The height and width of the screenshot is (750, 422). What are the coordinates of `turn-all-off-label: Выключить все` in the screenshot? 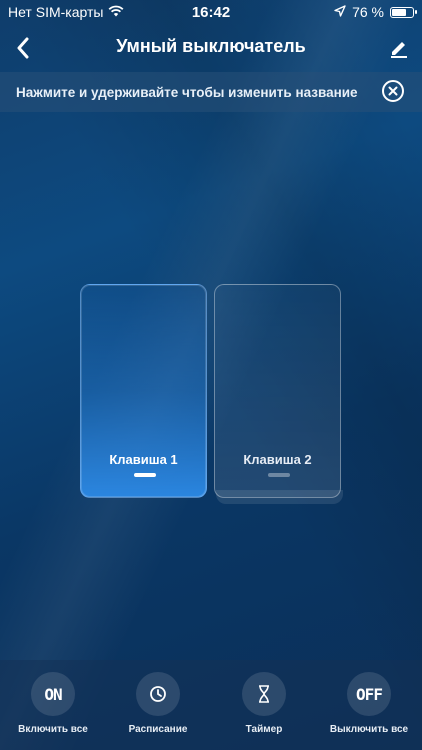 It's located at (369, 729).